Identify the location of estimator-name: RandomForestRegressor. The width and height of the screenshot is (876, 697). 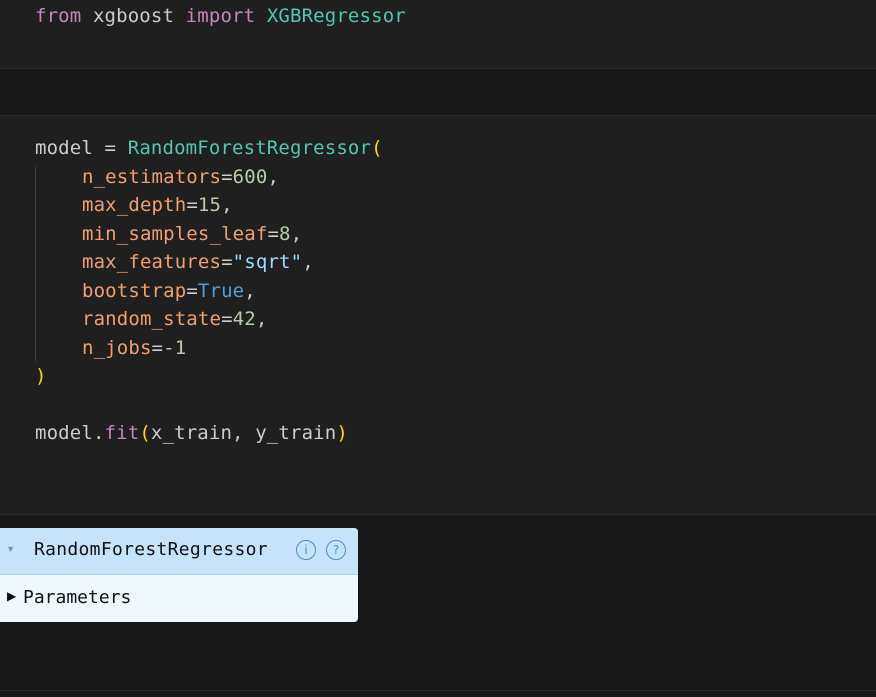
(151, 549).